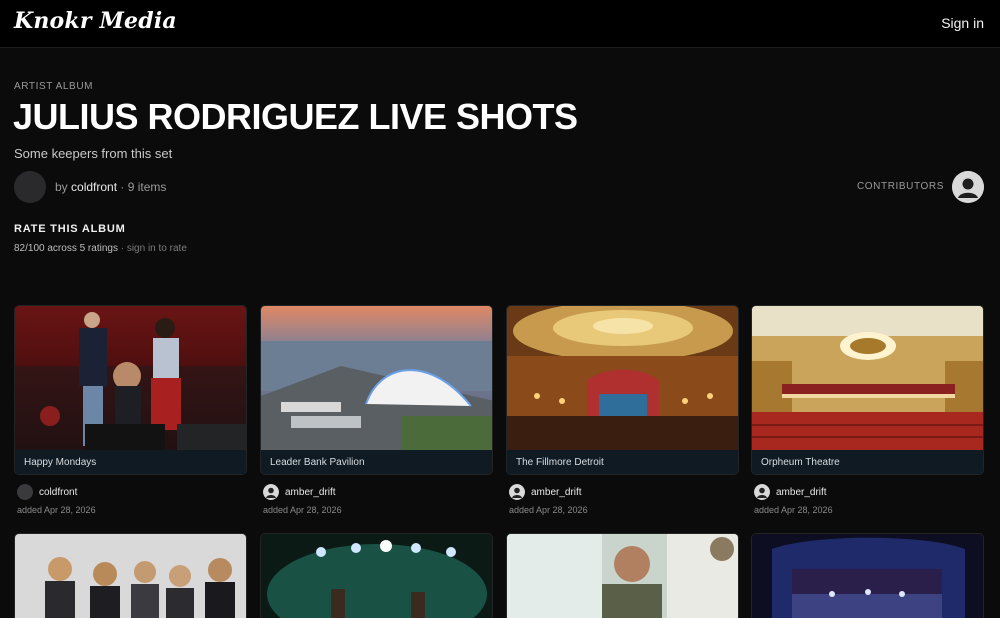 The height and width of the screenshot is (618, 1000). I want to click on photo-card: Happy Mondays, so click(130, 390).